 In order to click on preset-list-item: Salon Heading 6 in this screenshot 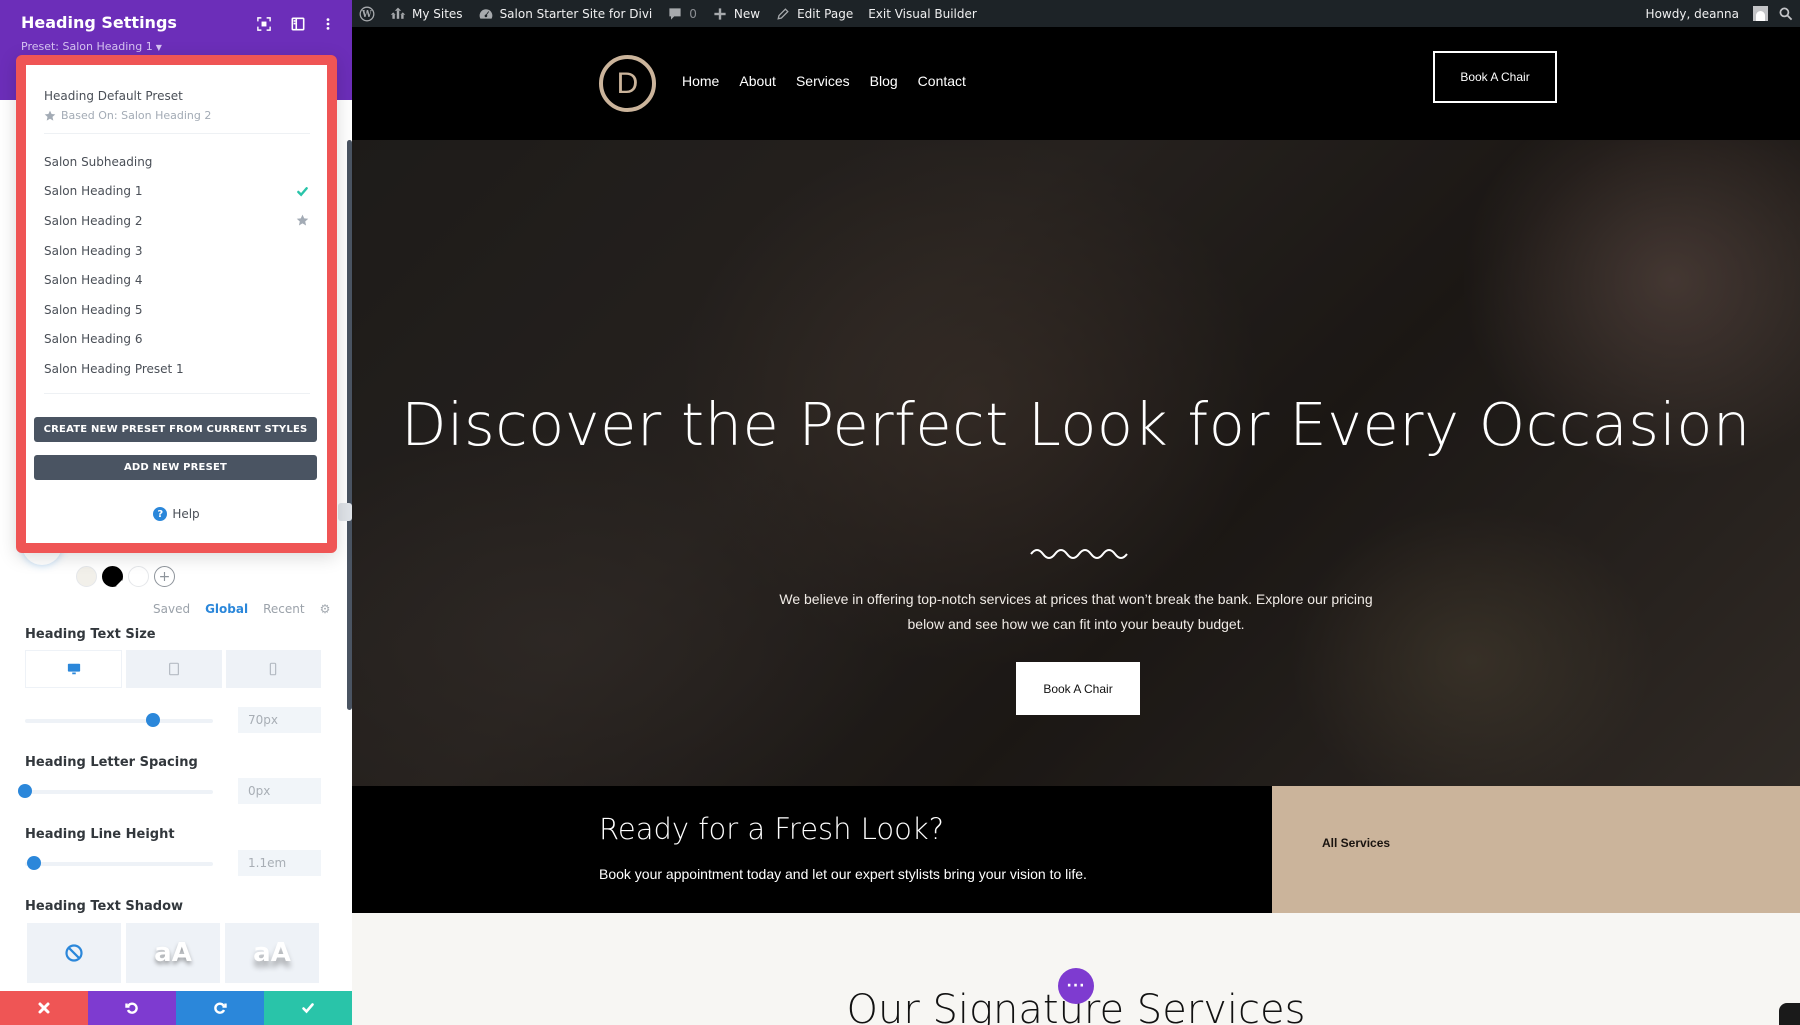, I will do `click(176, 340)`.